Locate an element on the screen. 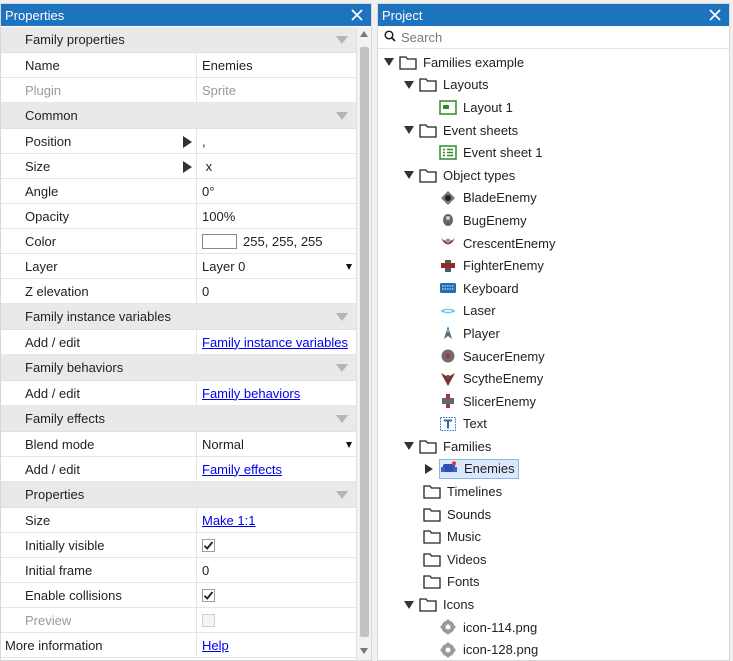 The width and height of the screenshot is (733, 661). tree-node-object-types: Object types is located at coordinates (553, 175).